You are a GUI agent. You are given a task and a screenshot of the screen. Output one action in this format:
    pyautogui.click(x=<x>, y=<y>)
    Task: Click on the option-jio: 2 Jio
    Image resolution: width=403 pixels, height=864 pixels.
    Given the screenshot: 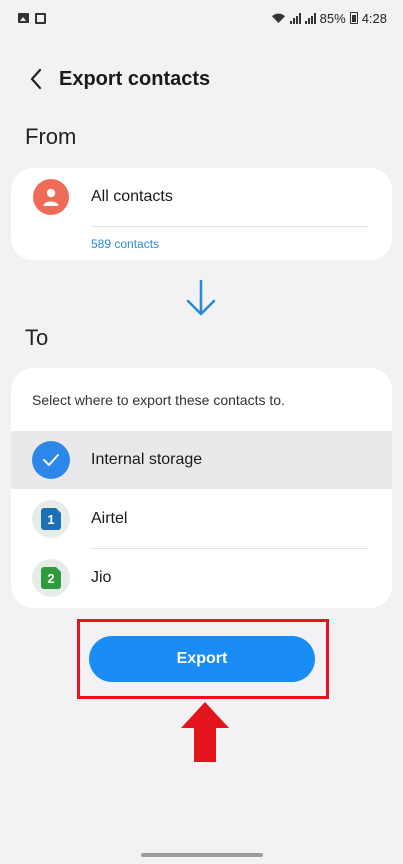 What is the action you would take?
    pyautogui.click(x=201, y=578)
    